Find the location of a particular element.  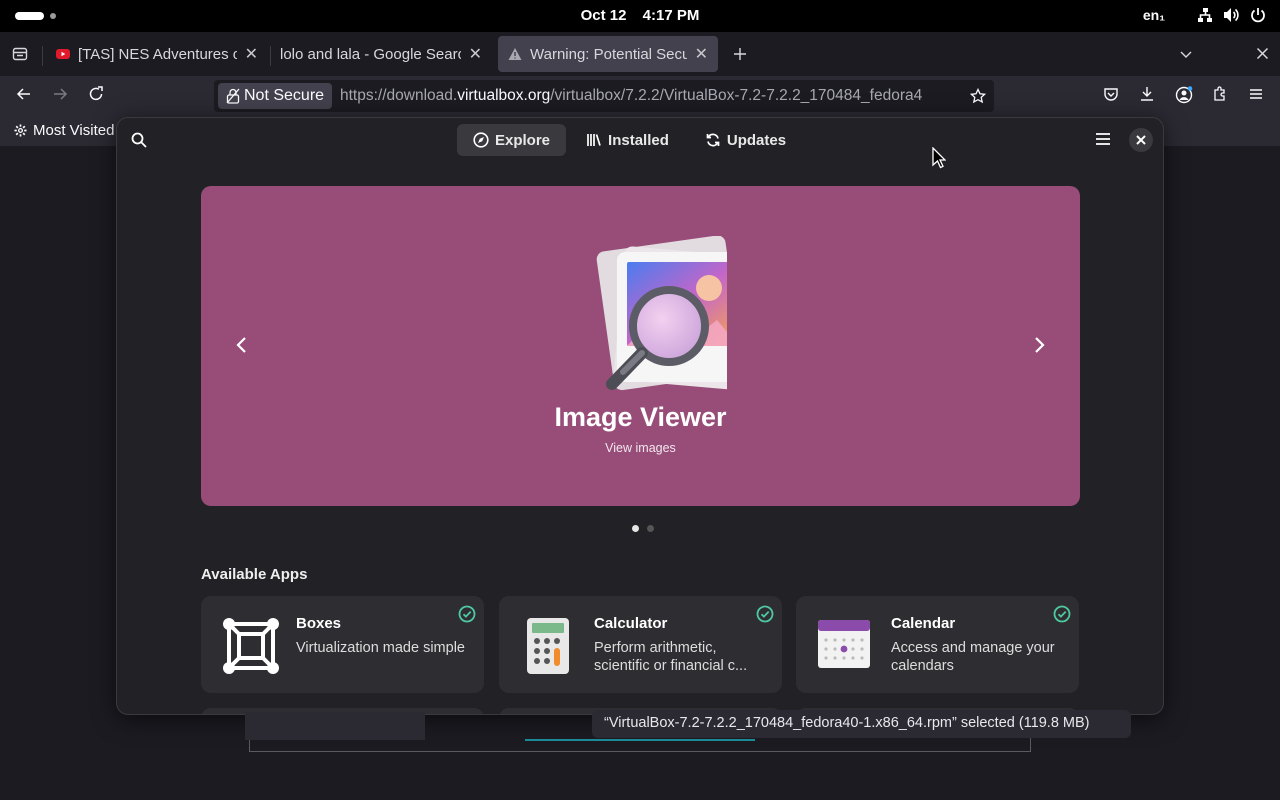

header-bar: Explore Installed Updates is located at coordinates (640, 141).